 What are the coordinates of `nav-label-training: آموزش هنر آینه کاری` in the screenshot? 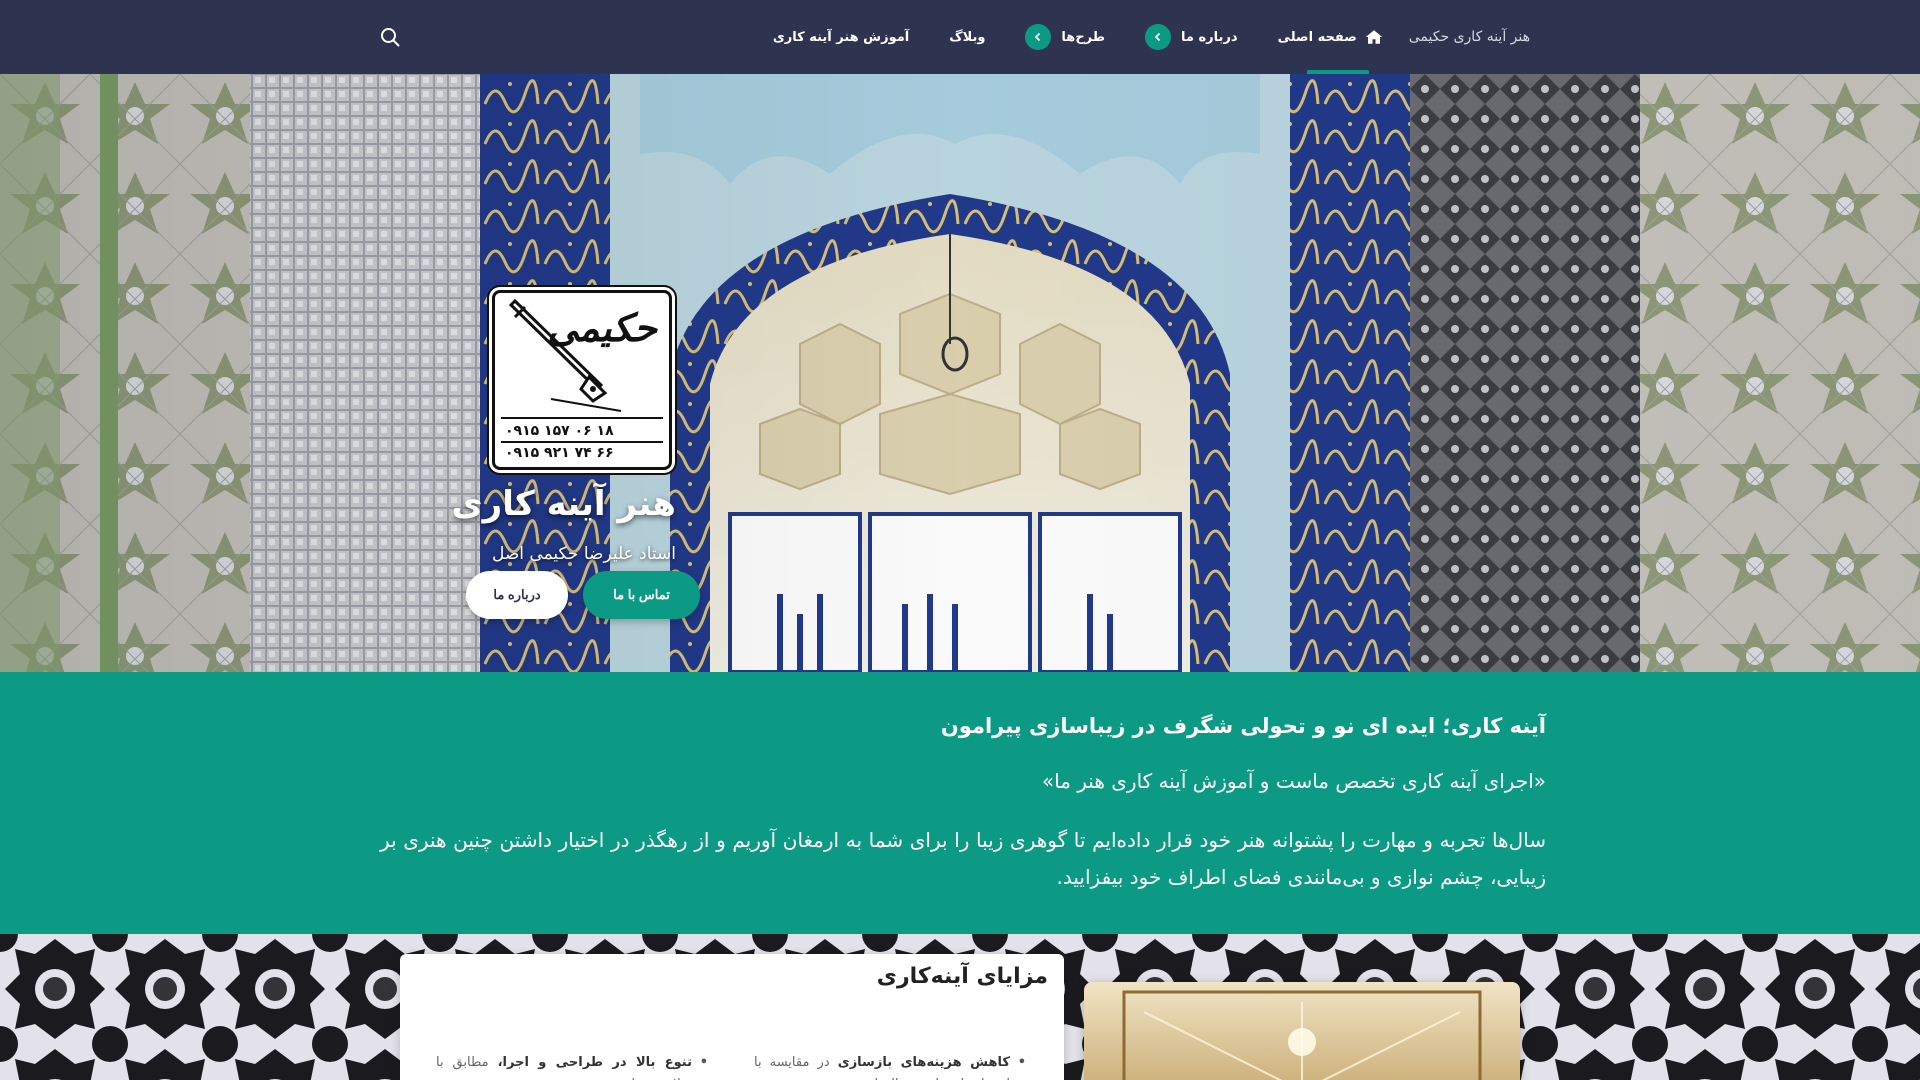 It's located at (841, 37).